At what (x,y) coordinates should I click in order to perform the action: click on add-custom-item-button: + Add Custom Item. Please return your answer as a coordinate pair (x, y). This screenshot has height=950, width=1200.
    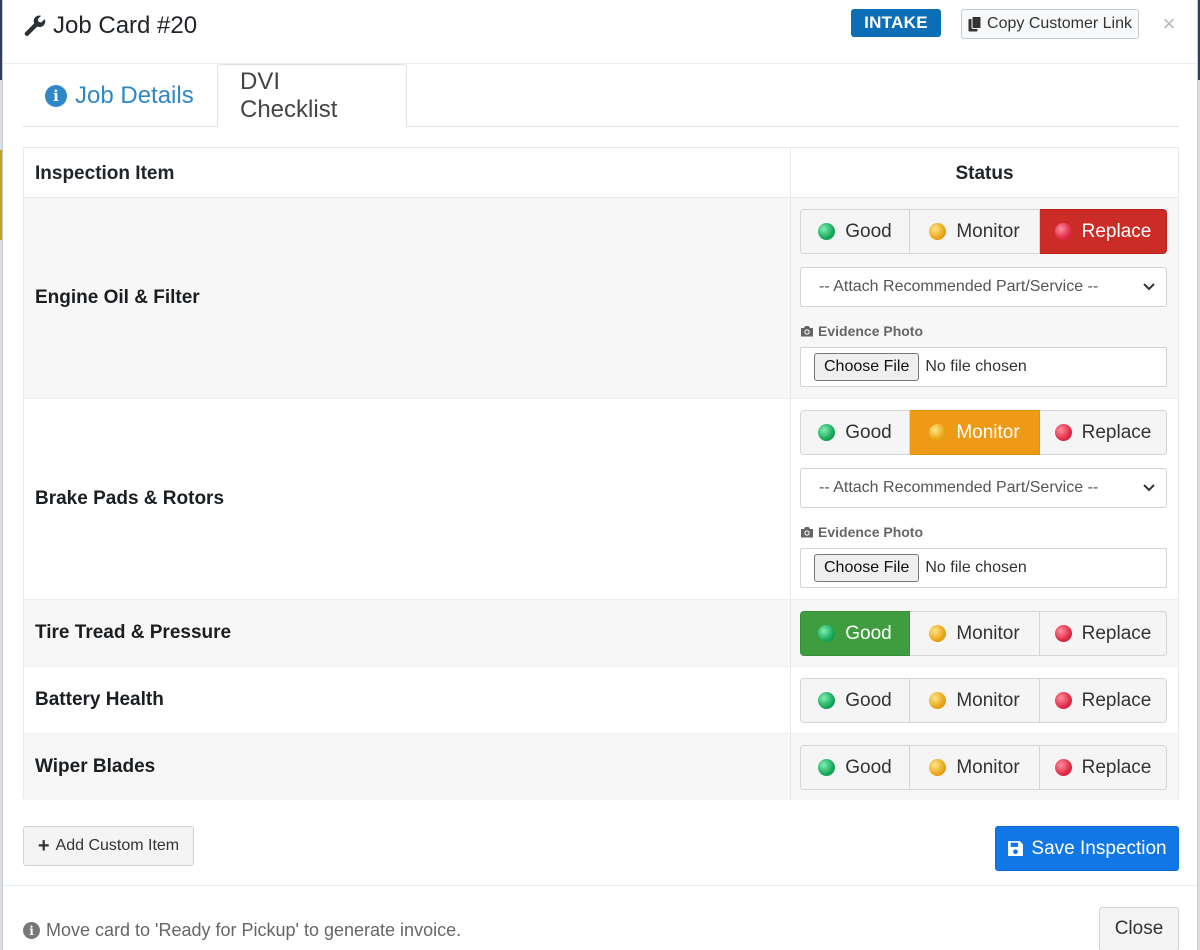
    Looking at the image, I should click on (108, 846).